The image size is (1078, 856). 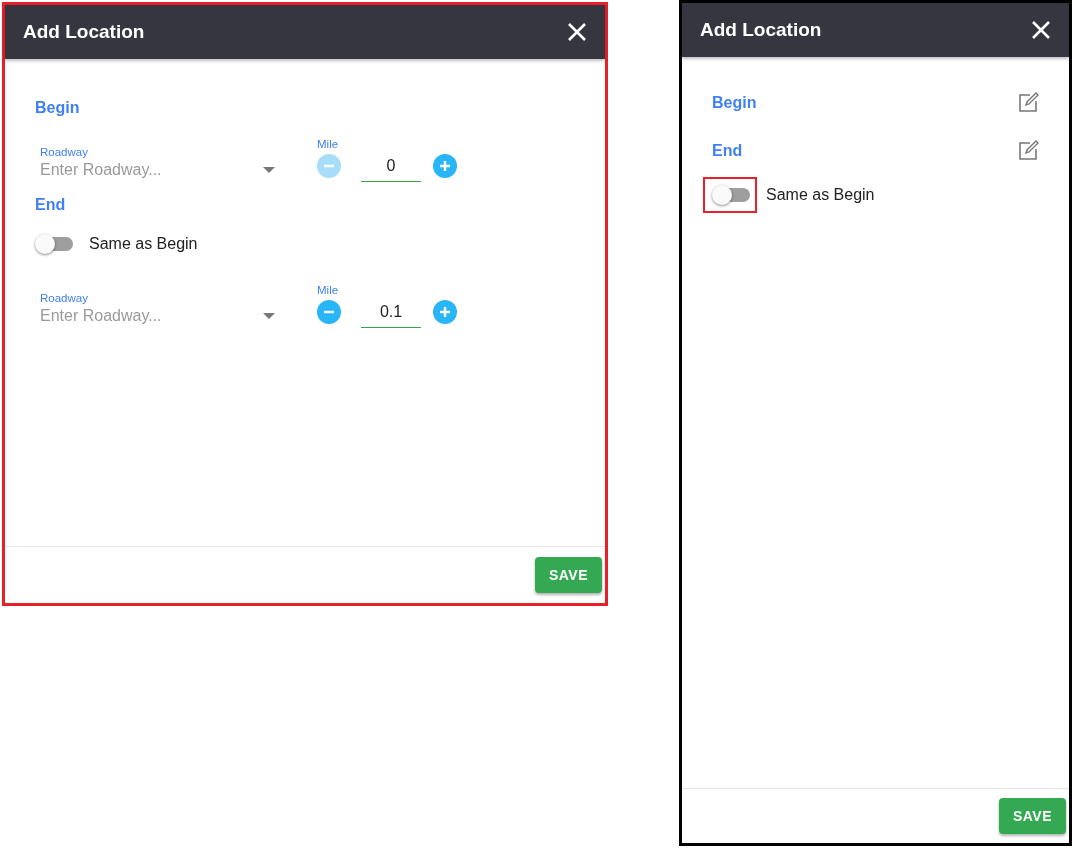 What do you see at coordinates (391, 312) in the screenshot?
I see `mile-input: 0.1` at bounding box center [391, 312].